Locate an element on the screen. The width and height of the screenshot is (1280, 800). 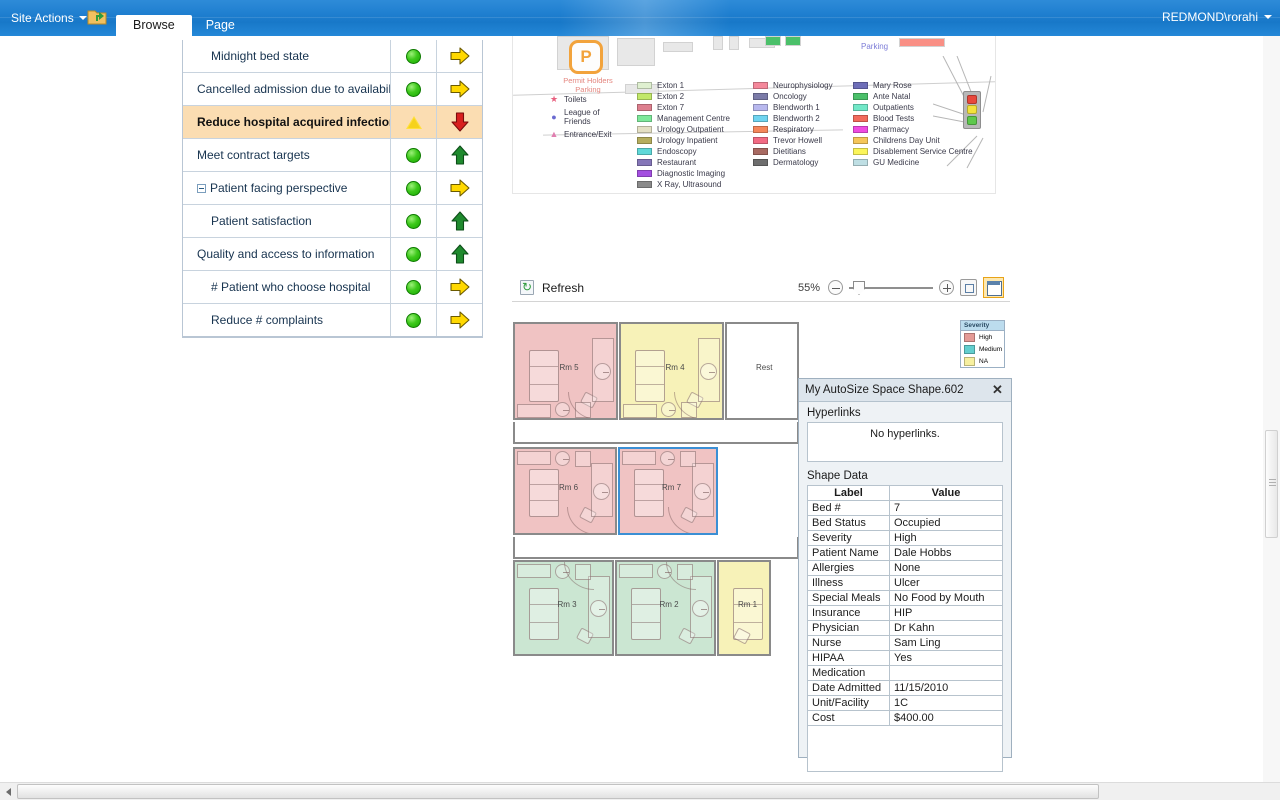
column-header-value: Value is located at coordinates (946, 493).